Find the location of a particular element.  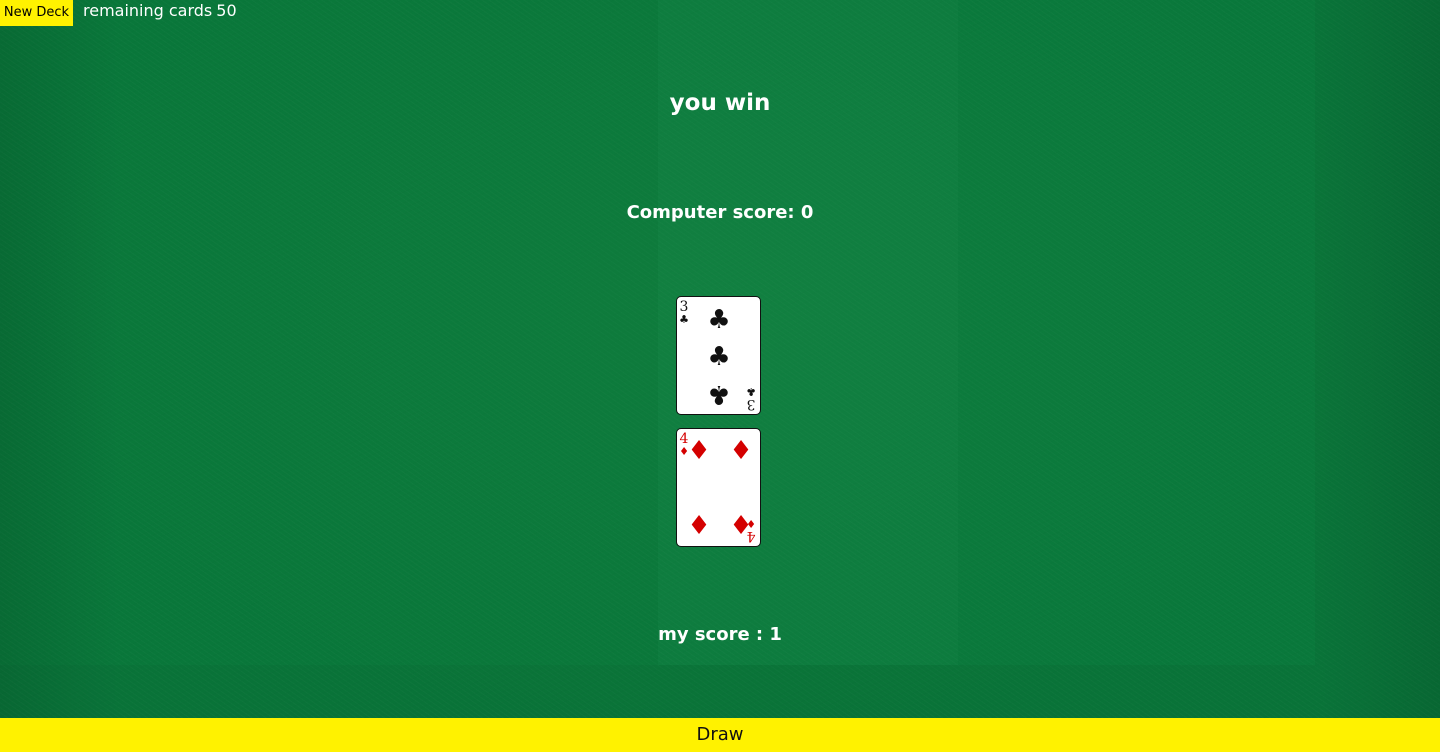

new-deck-button: New Deck is located at coordinates (36, 13).